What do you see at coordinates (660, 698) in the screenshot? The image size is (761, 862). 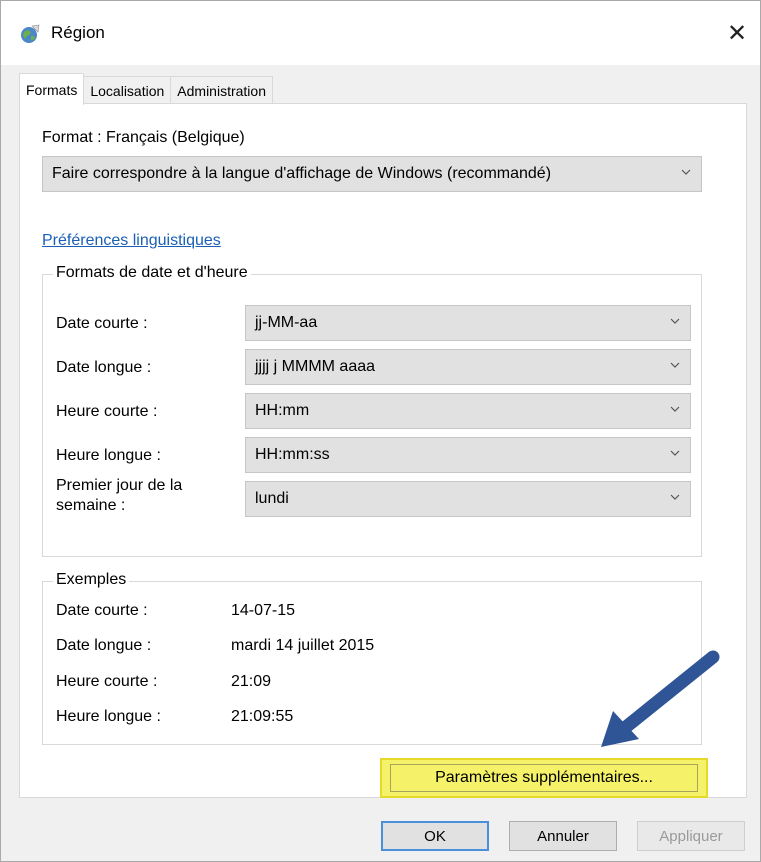 I see `annotation-arrow-icon` at bounding box center [660, 698].